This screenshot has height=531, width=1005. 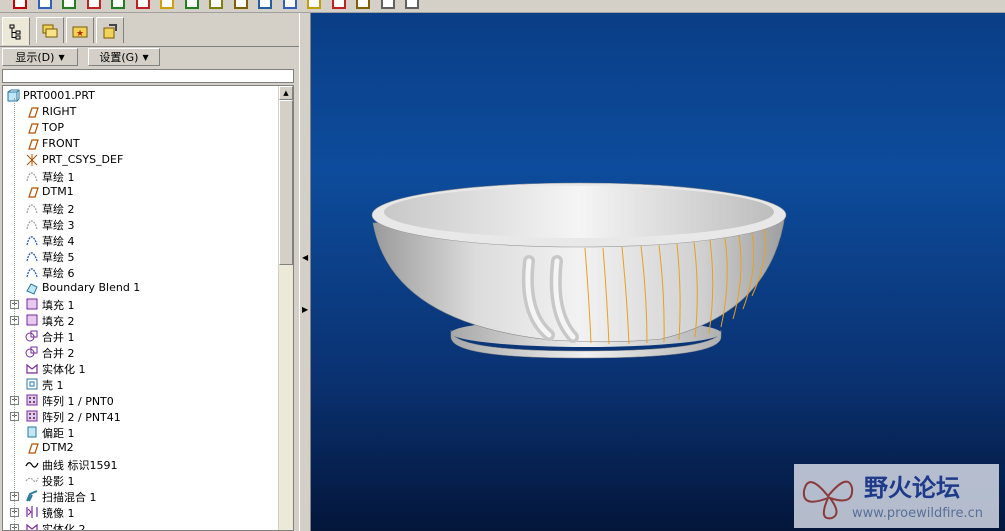 I want to click on panel-splitter: ◀ ▶, so click(x=305, y=272).